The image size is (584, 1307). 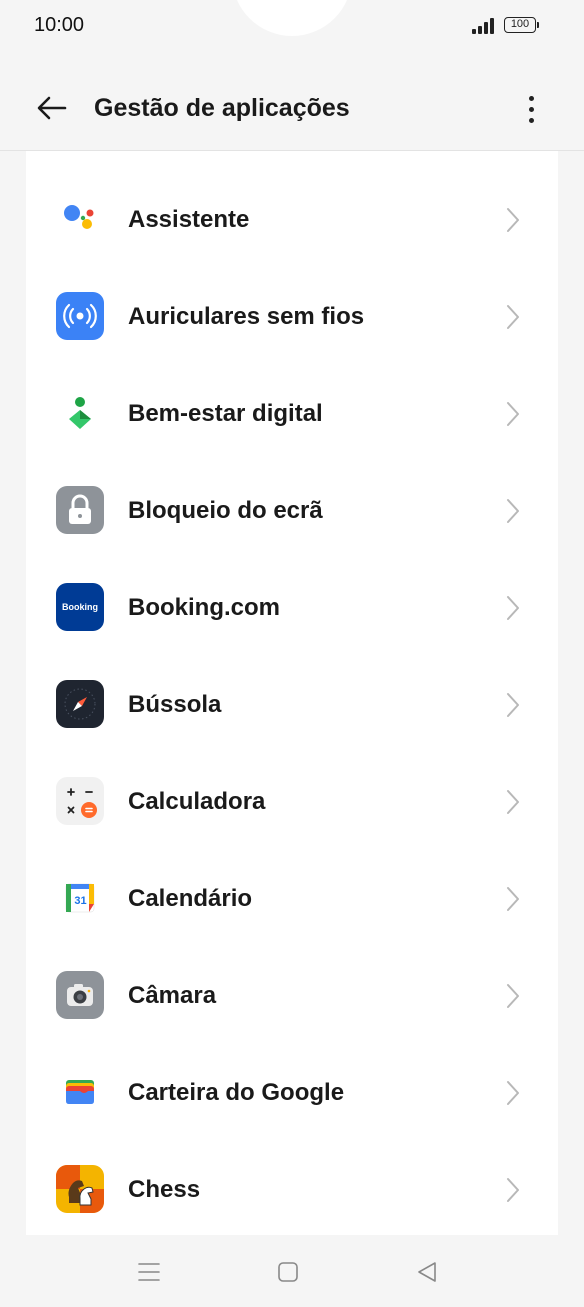 I want to click on app-label: Carteira do Google, so click(x=236, y=1092).